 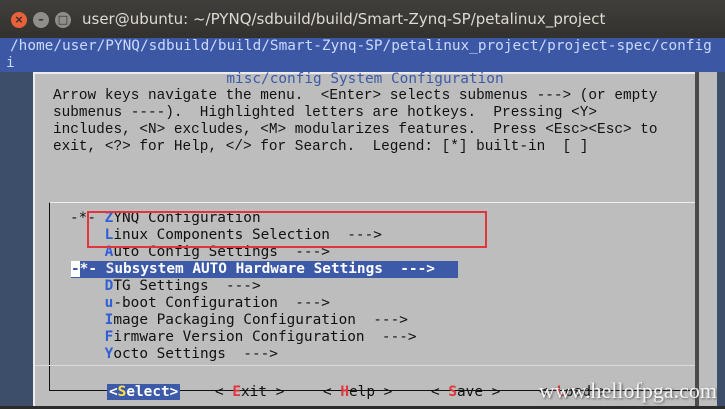 I want to click on menu-item-yocto-settings: Yocto Settings --->, so click(x=350, y=354).